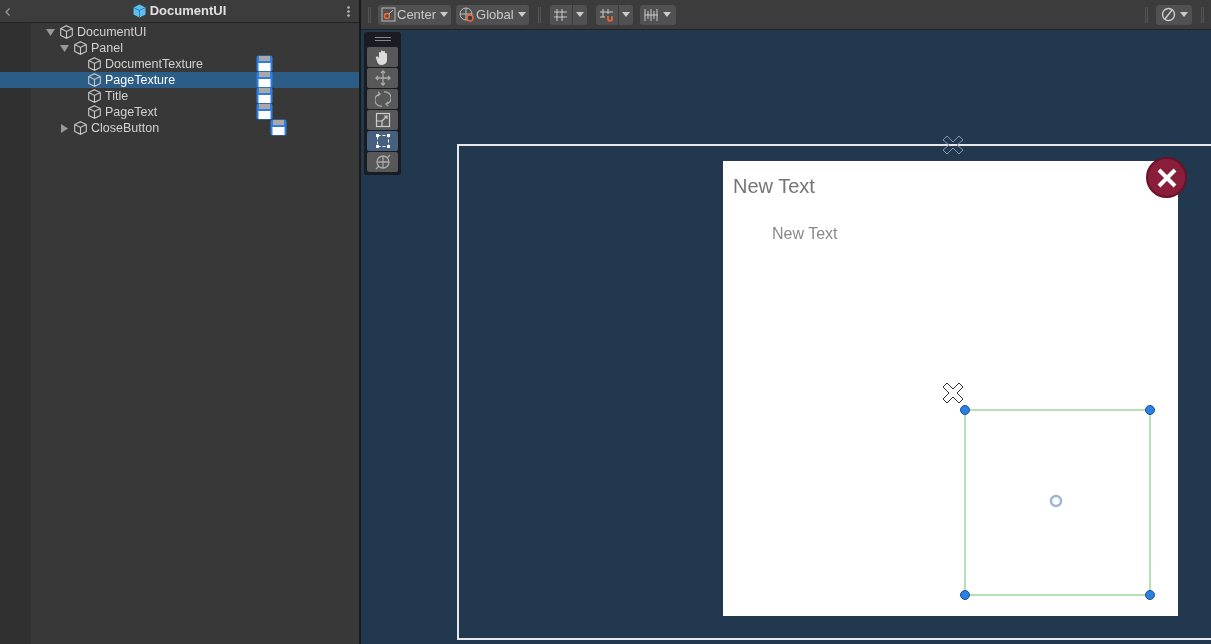 This screenshot has width=1211, height=644. Describe the element at coordinates (125, 128) in the screenshot. I see `item-label: CloseButton` at that location.